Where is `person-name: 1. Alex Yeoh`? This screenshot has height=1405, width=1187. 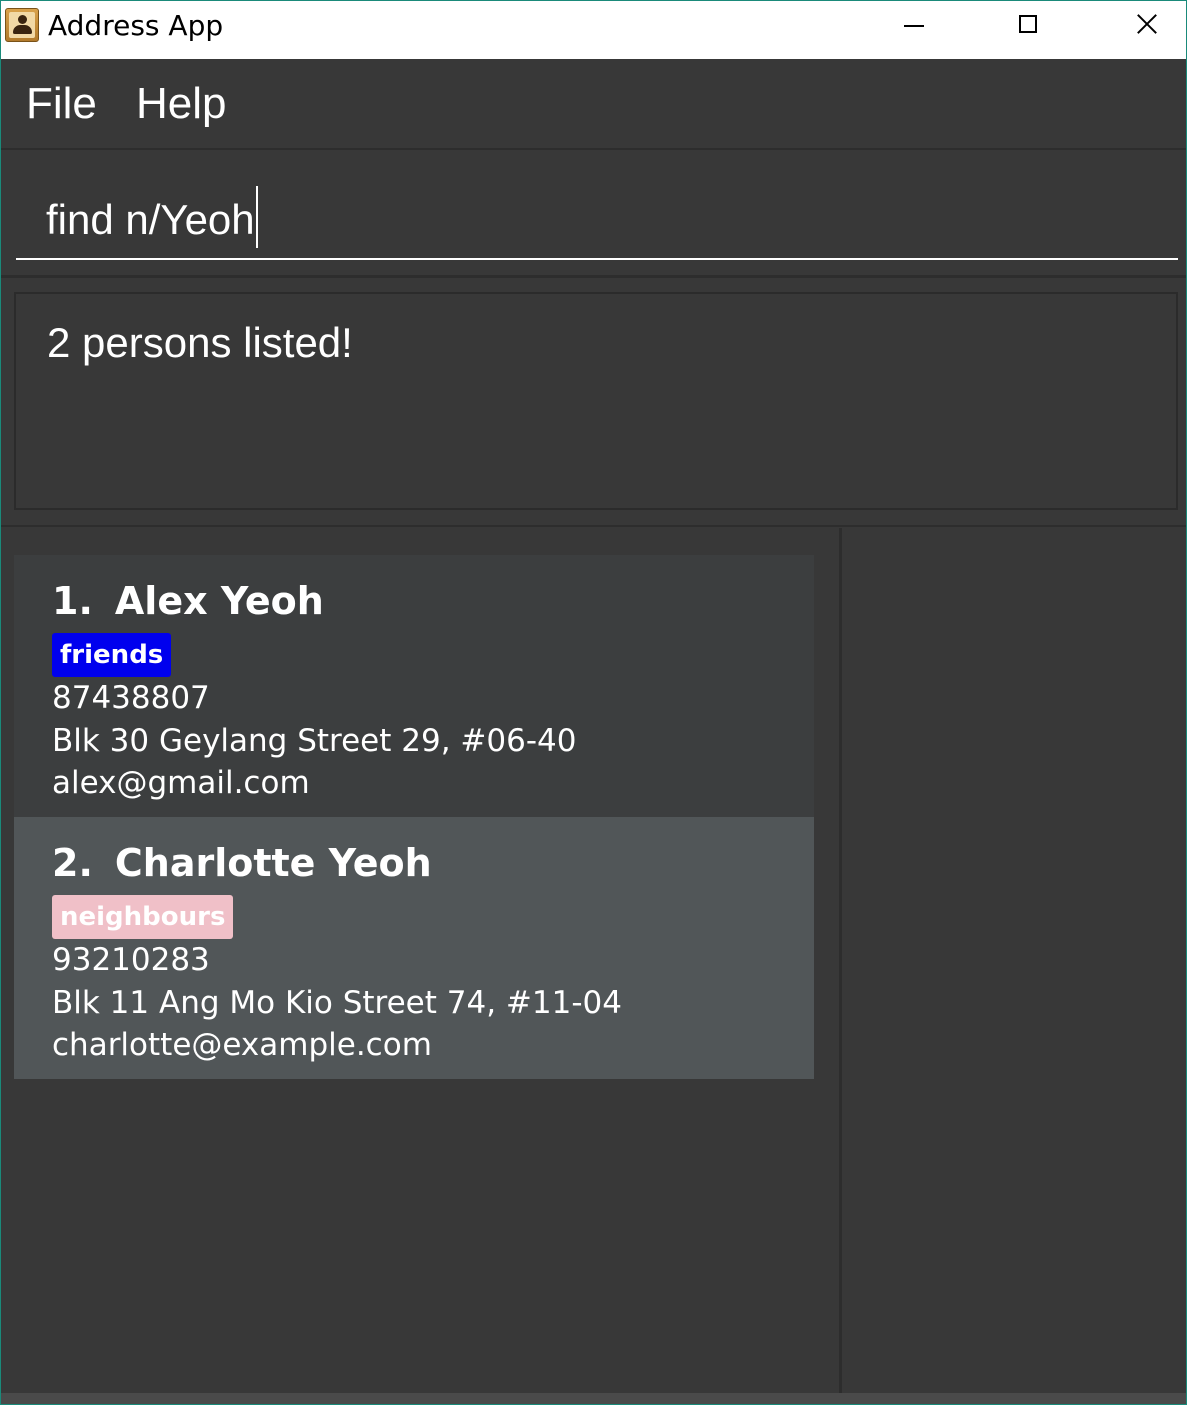
person-name: 1. Alex Yeoh is located at coordinates (188, 601).